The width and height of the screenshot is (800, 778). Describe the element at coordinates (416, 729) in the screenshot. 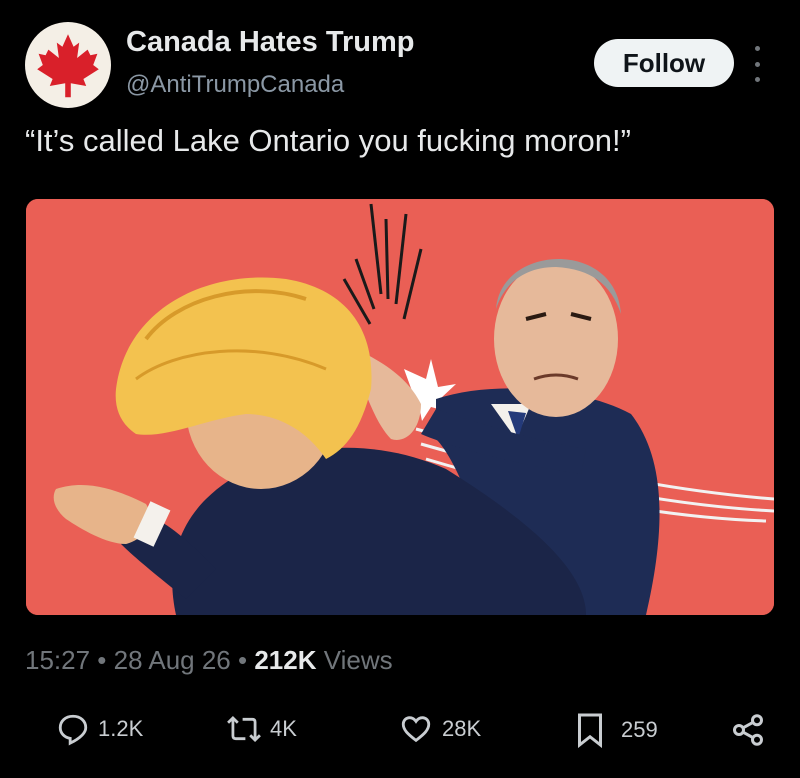

I see `heart-icon` at that location.